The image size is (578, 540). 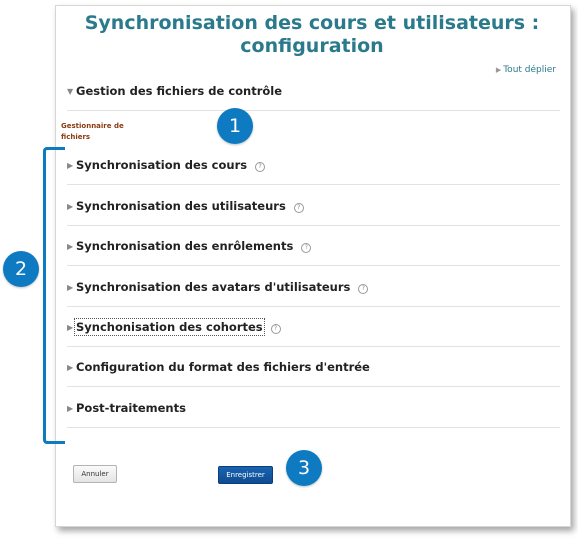 I want to click on callout-badge-3: 3, so click(x=304, y=468).